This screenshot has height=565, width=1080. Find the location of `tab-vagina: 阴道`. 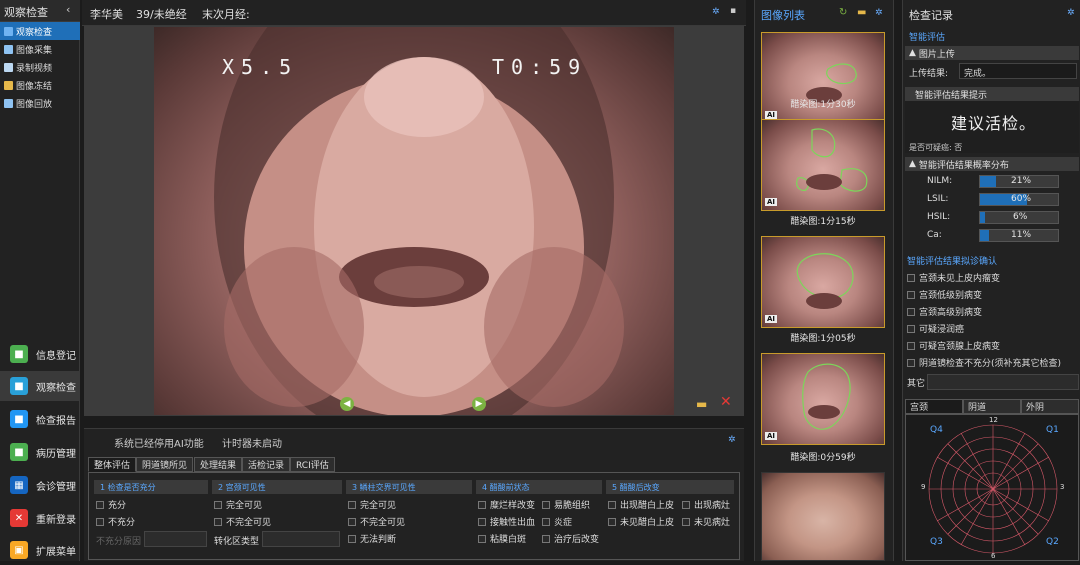

tab-vagina: 阴道 is located at coordinates (992, 406).